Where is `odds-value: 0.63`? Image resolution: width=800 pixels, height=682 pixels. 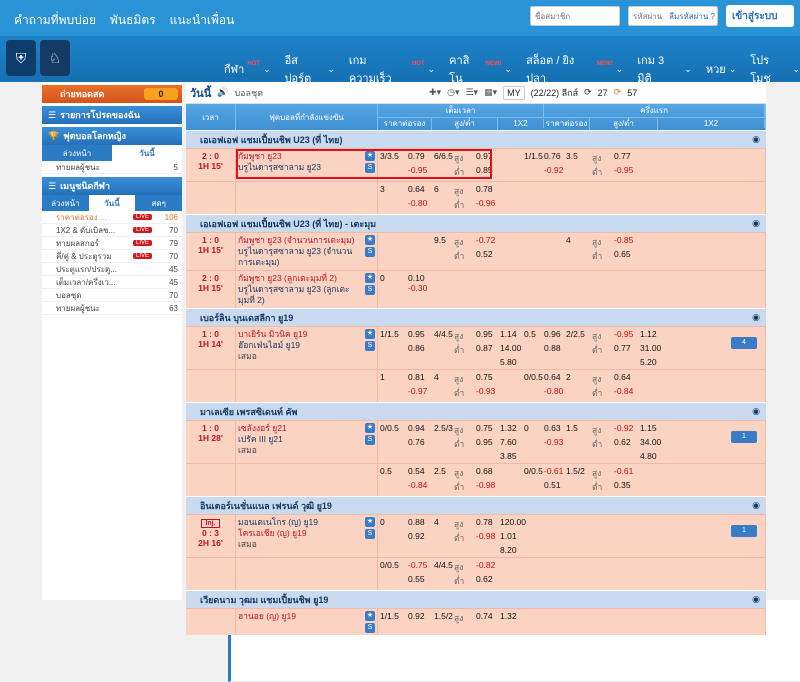
odds-value: 0.63 is located at coordinates (555, 428).